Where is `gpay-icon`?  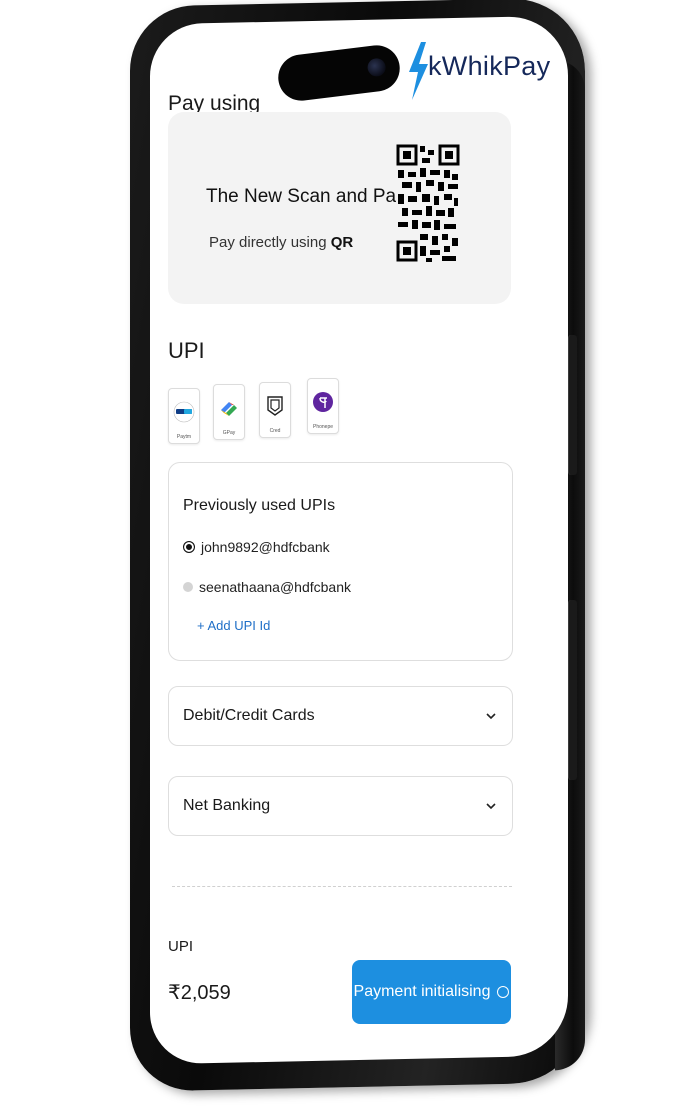
gpay-icon is located at coordinates (229, 409).